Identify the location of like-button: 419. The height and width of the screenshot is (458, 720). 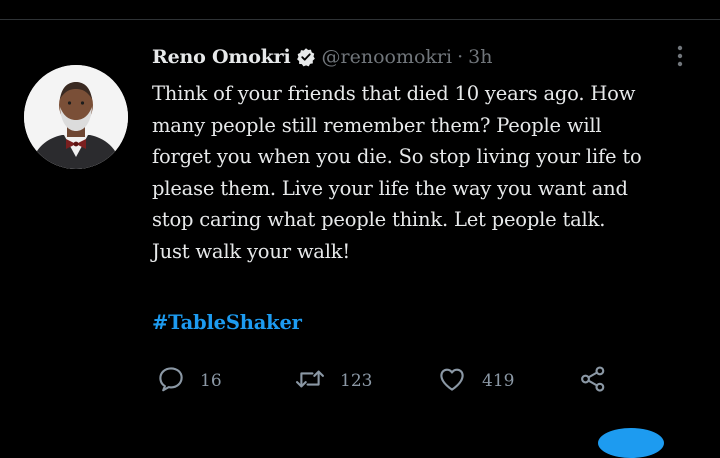
(475, 381).